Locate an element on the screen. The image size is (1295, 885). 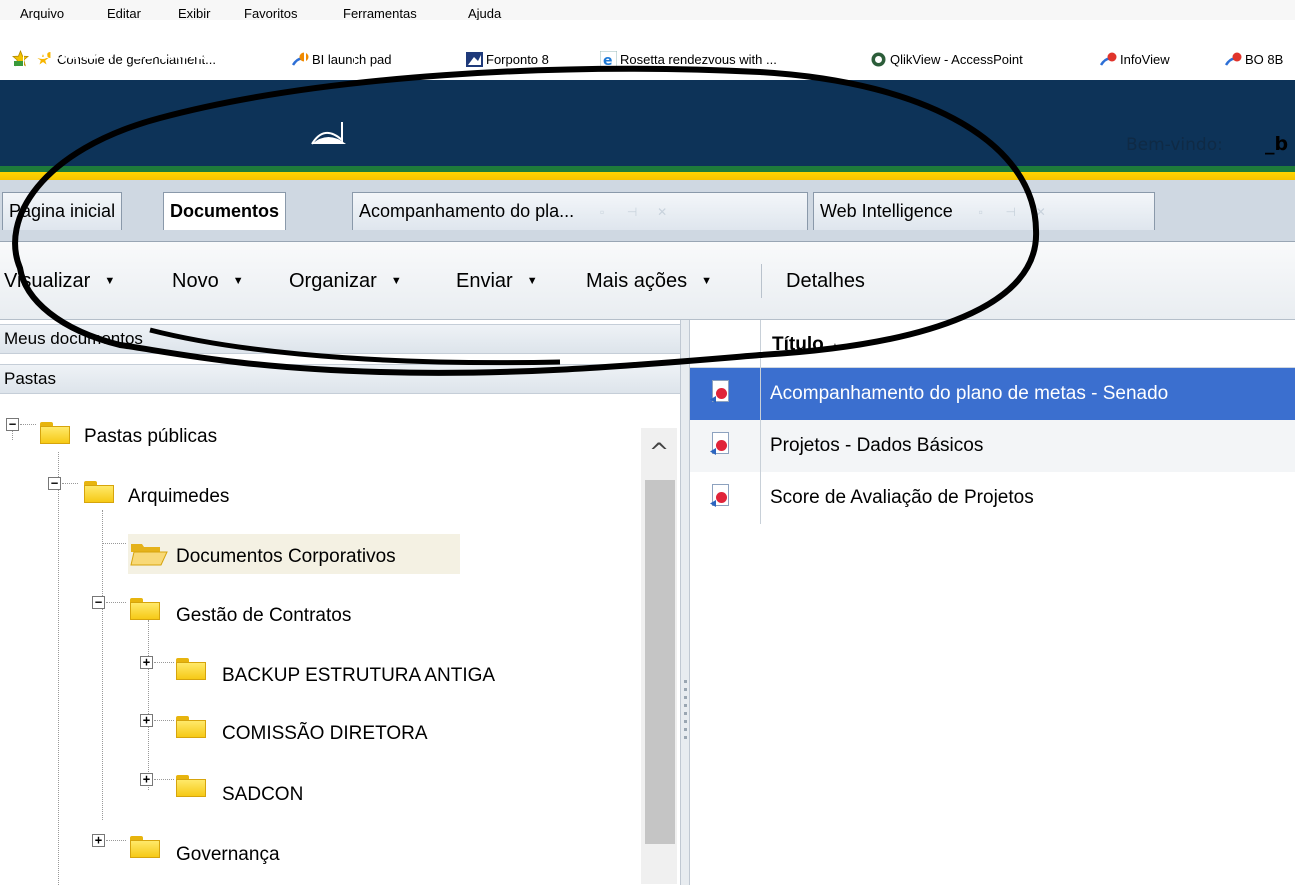
pastas-header: Pastas is located at coordinates (340, 379).